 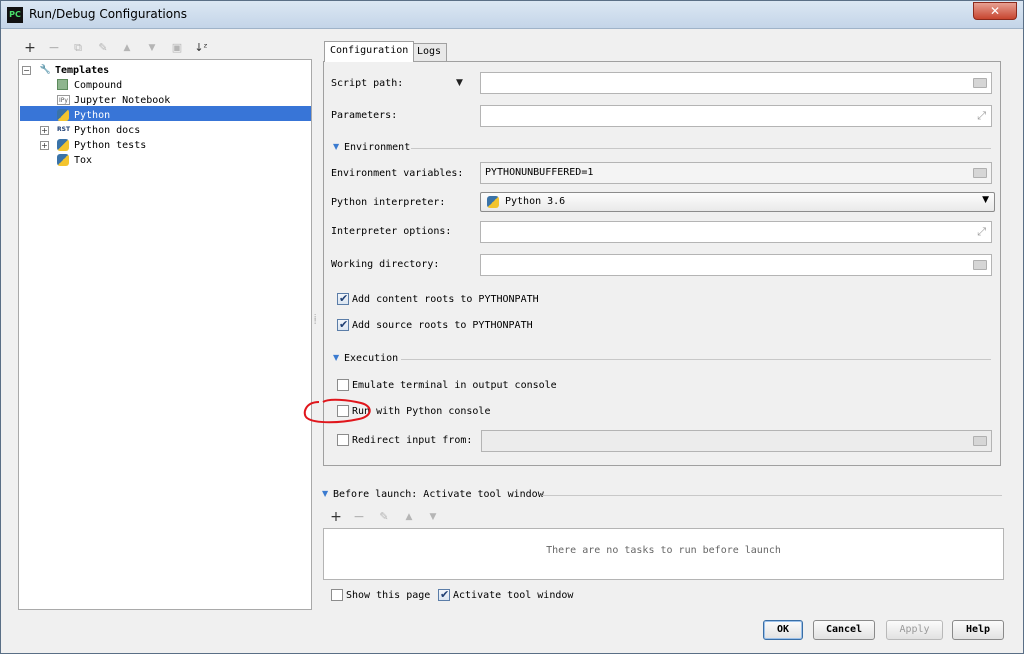 What do you see at coordinates (736, 232) in the screenshot?
I see `interp-options-input: ⤢` at bounding box center [736, 232].